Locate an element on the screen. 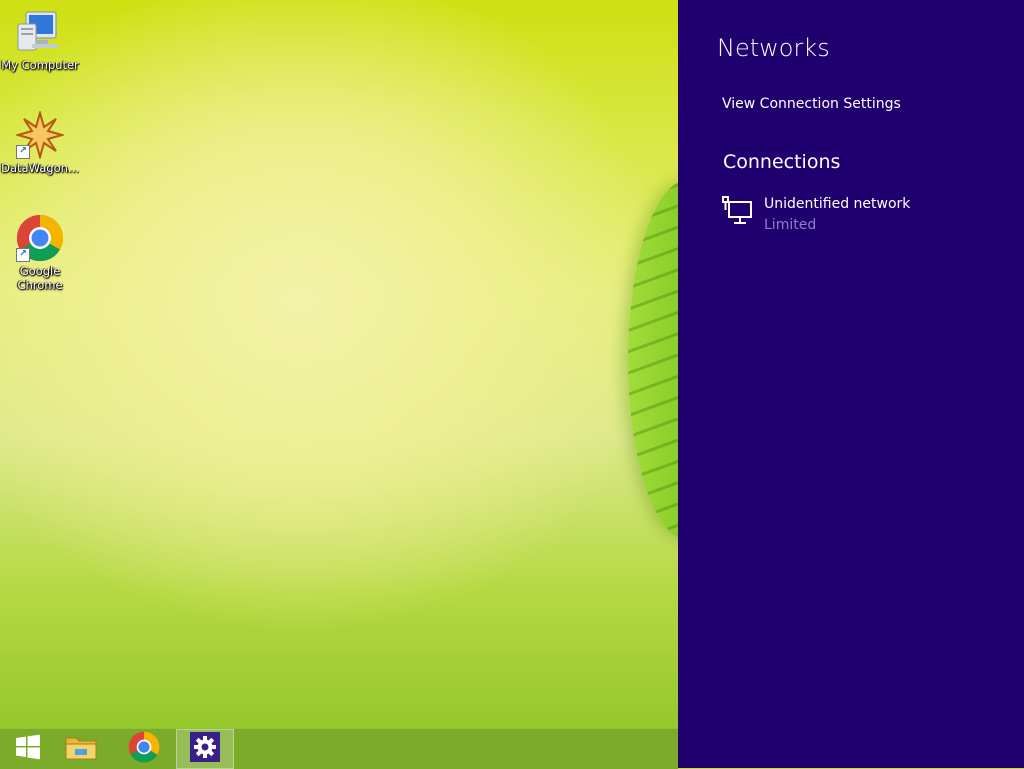  connection-item-unidentified-network: Unidentified network Limited is located at coordinates (862, 215).